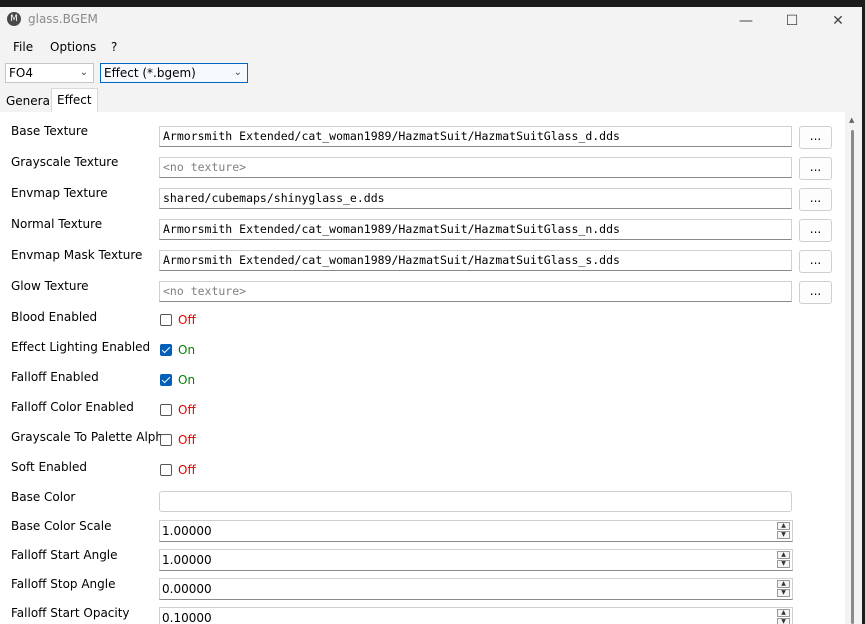 This screenshot has height=624, width=865. Describe the element at coordinates (852, 377) in the screenshot. I see `scrollbar-thumb` at that location.